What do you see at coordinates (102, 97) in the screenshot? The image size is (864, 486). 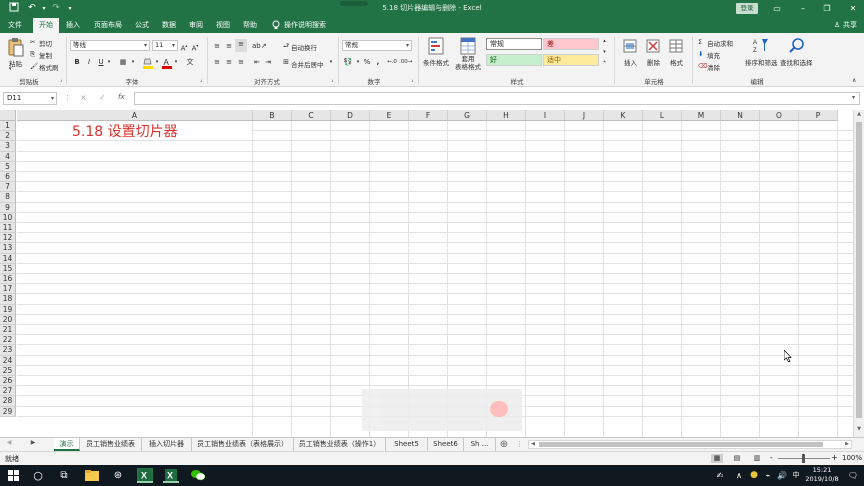 I see `enter-entry-icon: ✓` at bounding box center [102, 97].